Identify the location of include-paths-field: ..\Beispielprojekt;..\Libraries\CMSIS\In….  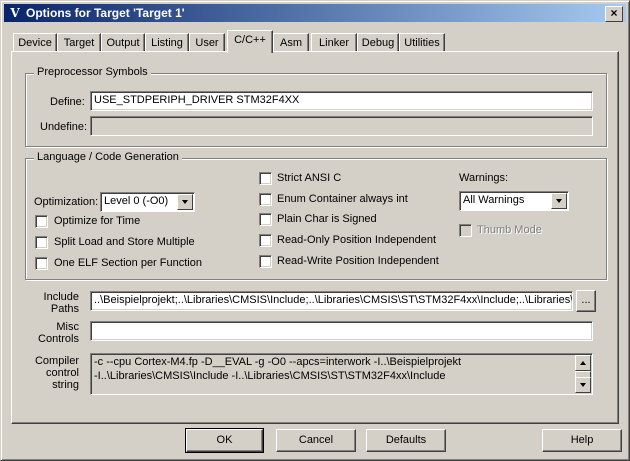
(331, 301).